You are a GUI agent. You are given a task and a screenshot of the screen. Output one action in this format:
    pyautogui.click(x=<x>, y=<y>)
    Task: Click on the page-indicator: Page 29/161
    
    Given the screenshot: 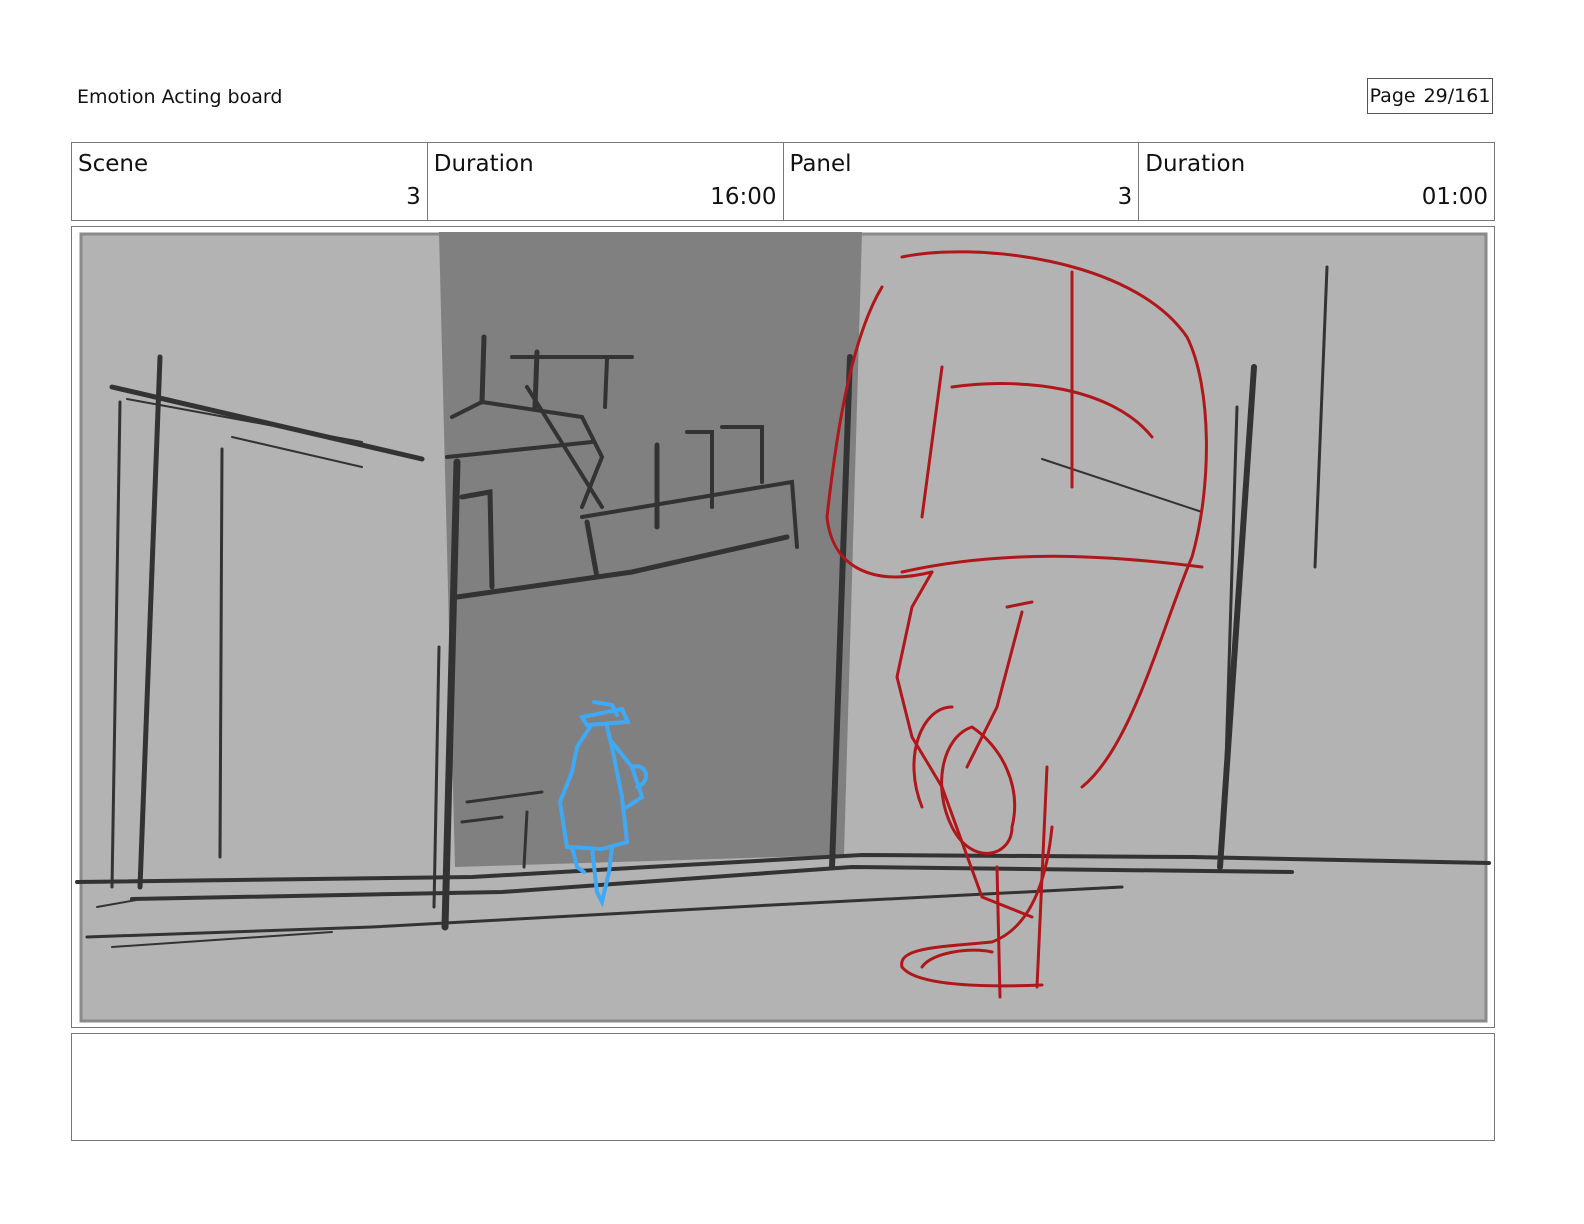 What is the action you would take?
    pyautogui.click(x=1430, y=96)
    